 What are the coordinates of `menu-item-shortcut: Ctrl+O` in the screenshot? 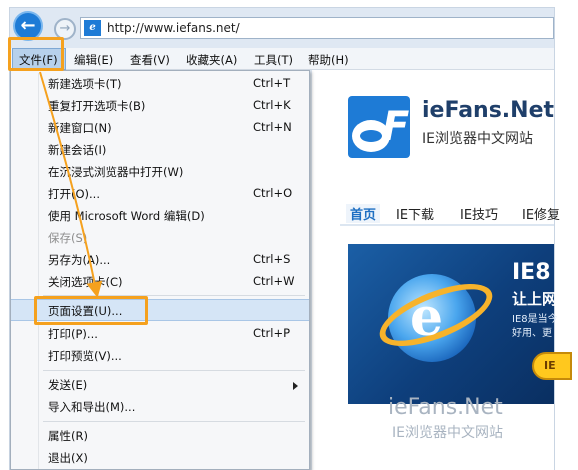 It's located at (273, 193).